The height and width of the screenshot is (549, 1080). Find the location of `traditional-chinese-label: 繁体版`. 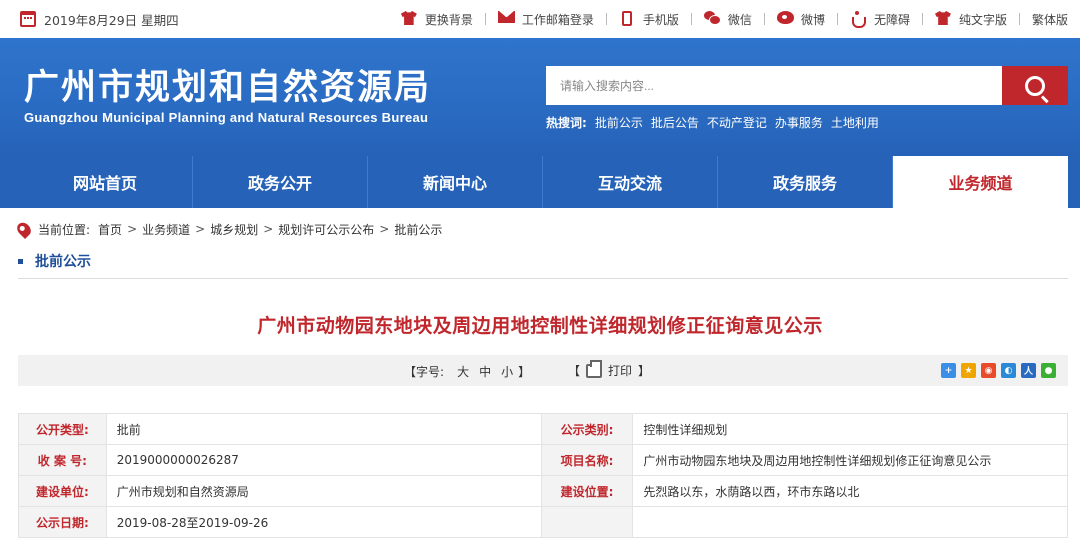

traditional-chinese-label: 繁体版 is located at coordinates (1049, 19).